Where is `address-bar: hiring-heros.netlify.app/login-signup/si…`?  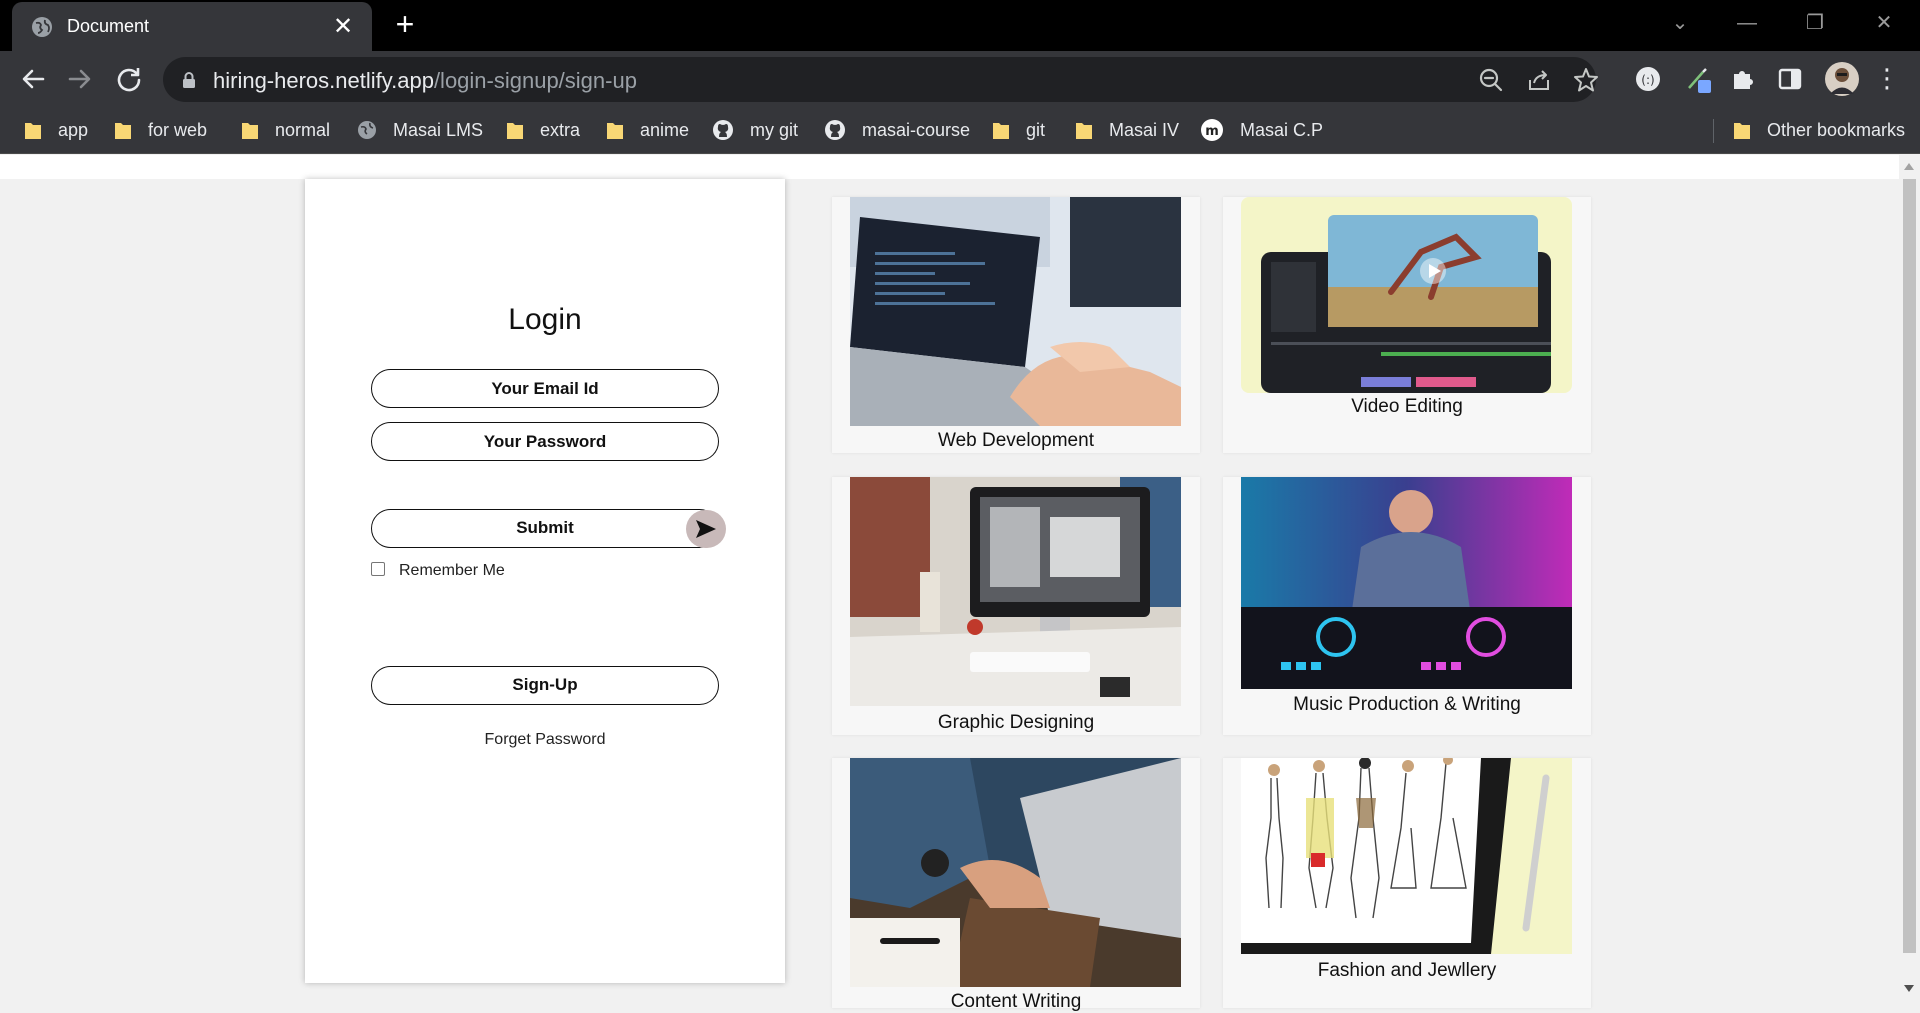
address-bar: hiring-heros.netlify.app/login-signup/si… is located at coordinates (880, 79).